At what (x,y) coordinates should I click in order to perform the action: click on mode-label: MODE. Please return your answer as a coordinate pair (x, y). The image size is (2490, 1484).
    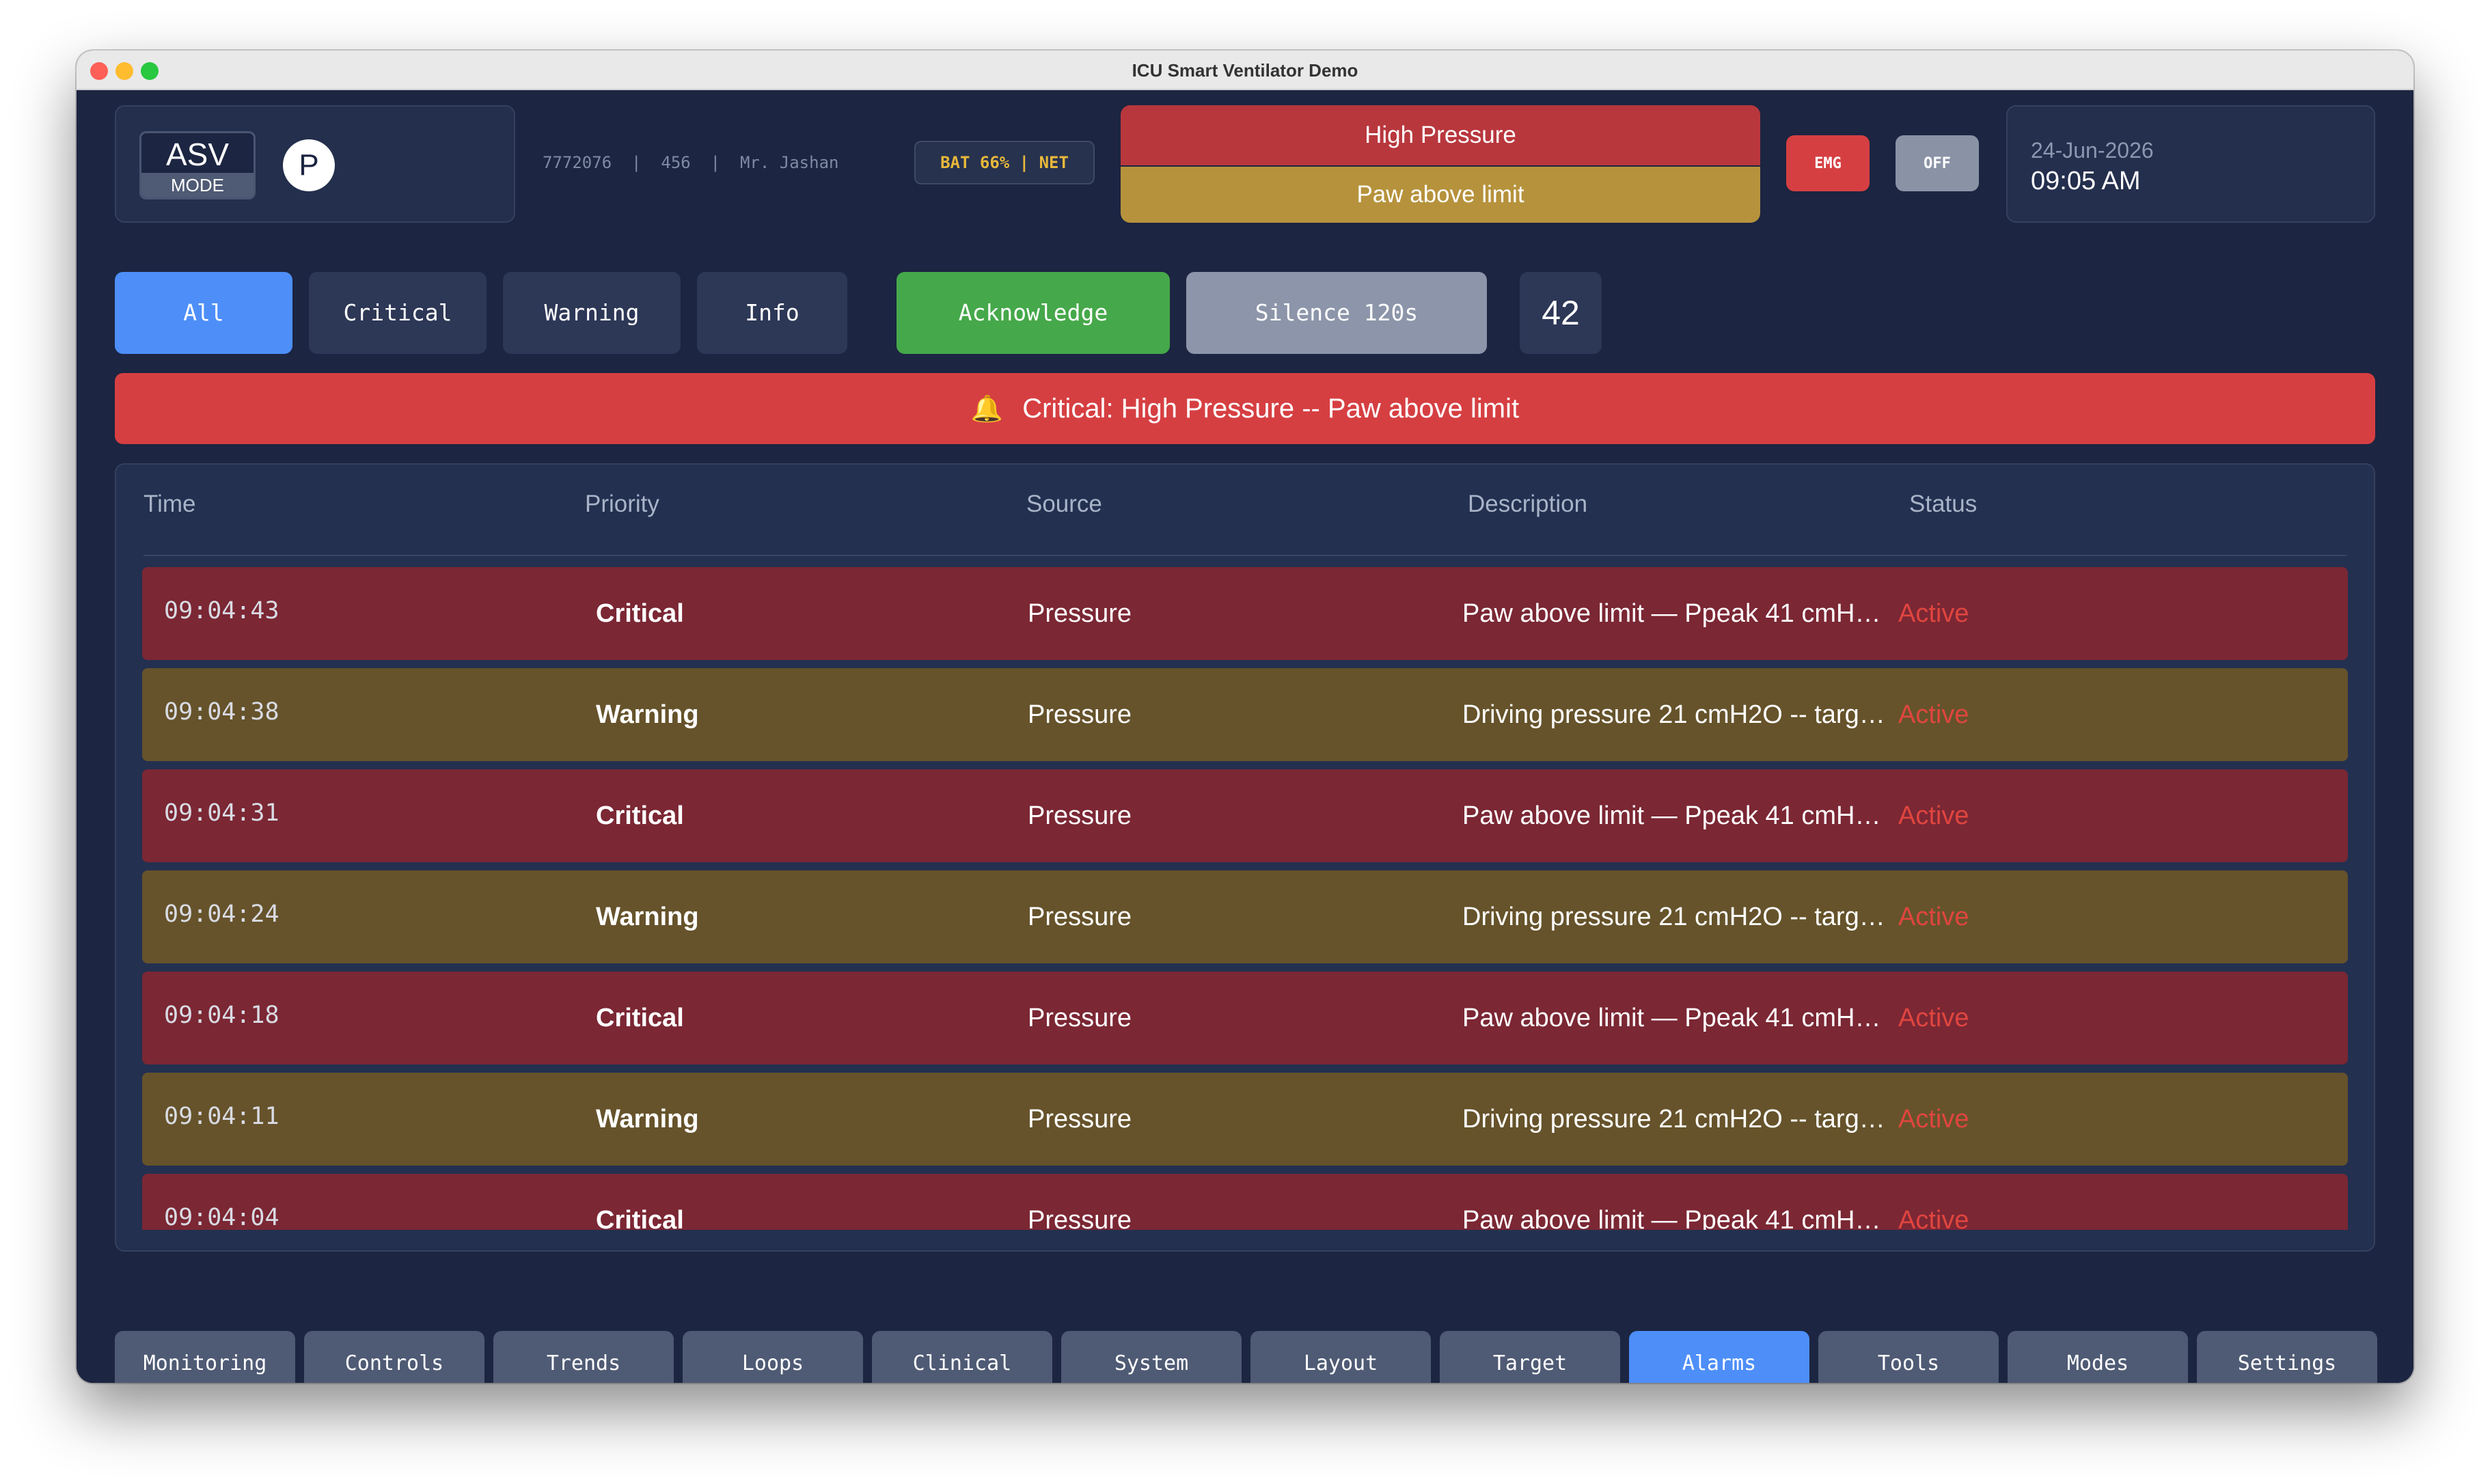
    Looking at the image, I should click on (197, 185).